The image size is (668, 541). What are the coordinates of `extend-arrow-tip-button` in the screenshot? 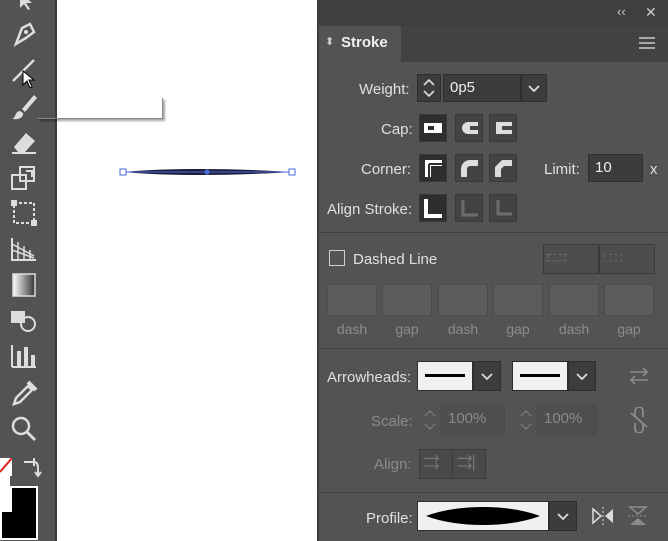 It's located at (436, 464).